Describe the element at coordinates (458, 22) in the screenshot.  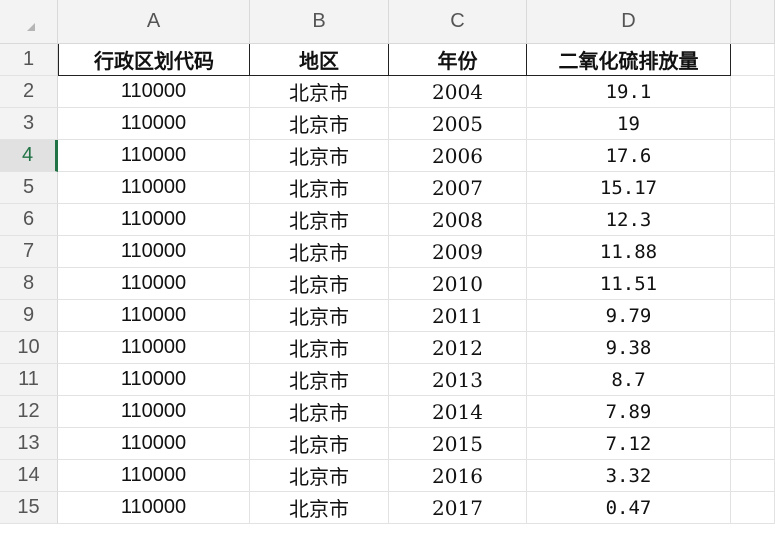
I see `column-header-c: C` at that location.